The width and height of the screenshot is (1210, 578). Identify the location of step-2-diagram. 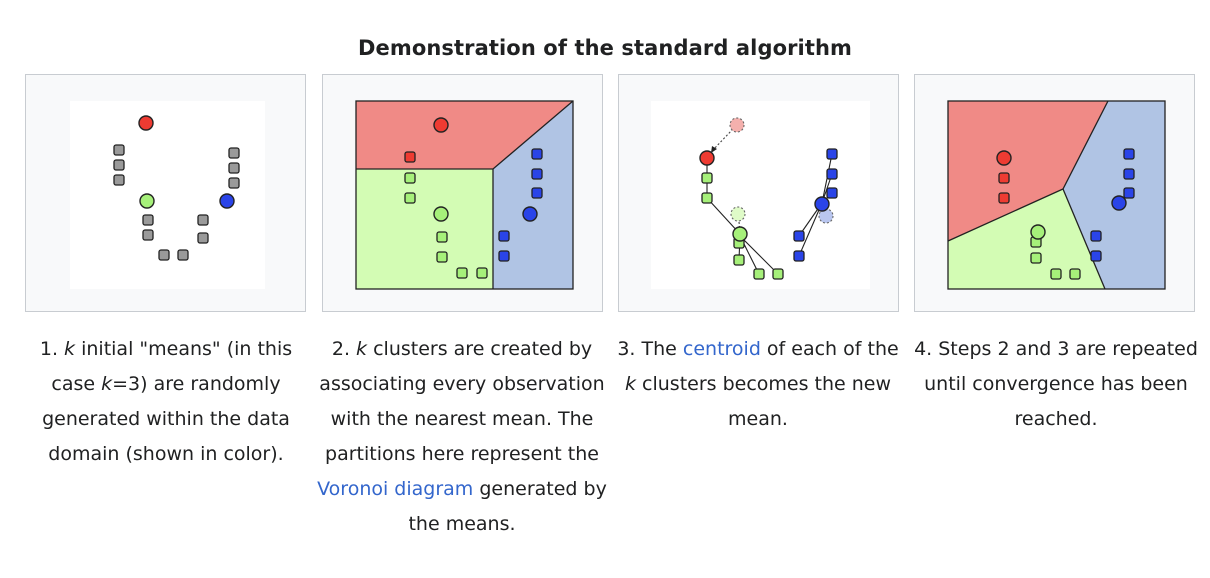
(464, 195).